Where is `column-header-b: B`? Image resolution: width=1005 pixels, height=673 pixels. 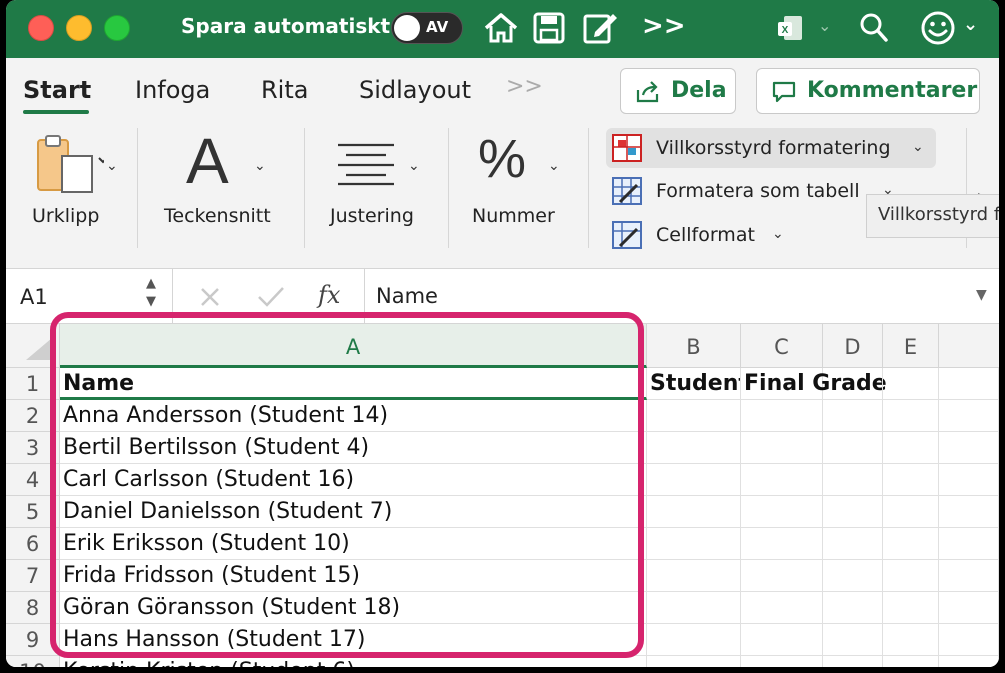 column-header-b: B is located at coordinates (694, 346).